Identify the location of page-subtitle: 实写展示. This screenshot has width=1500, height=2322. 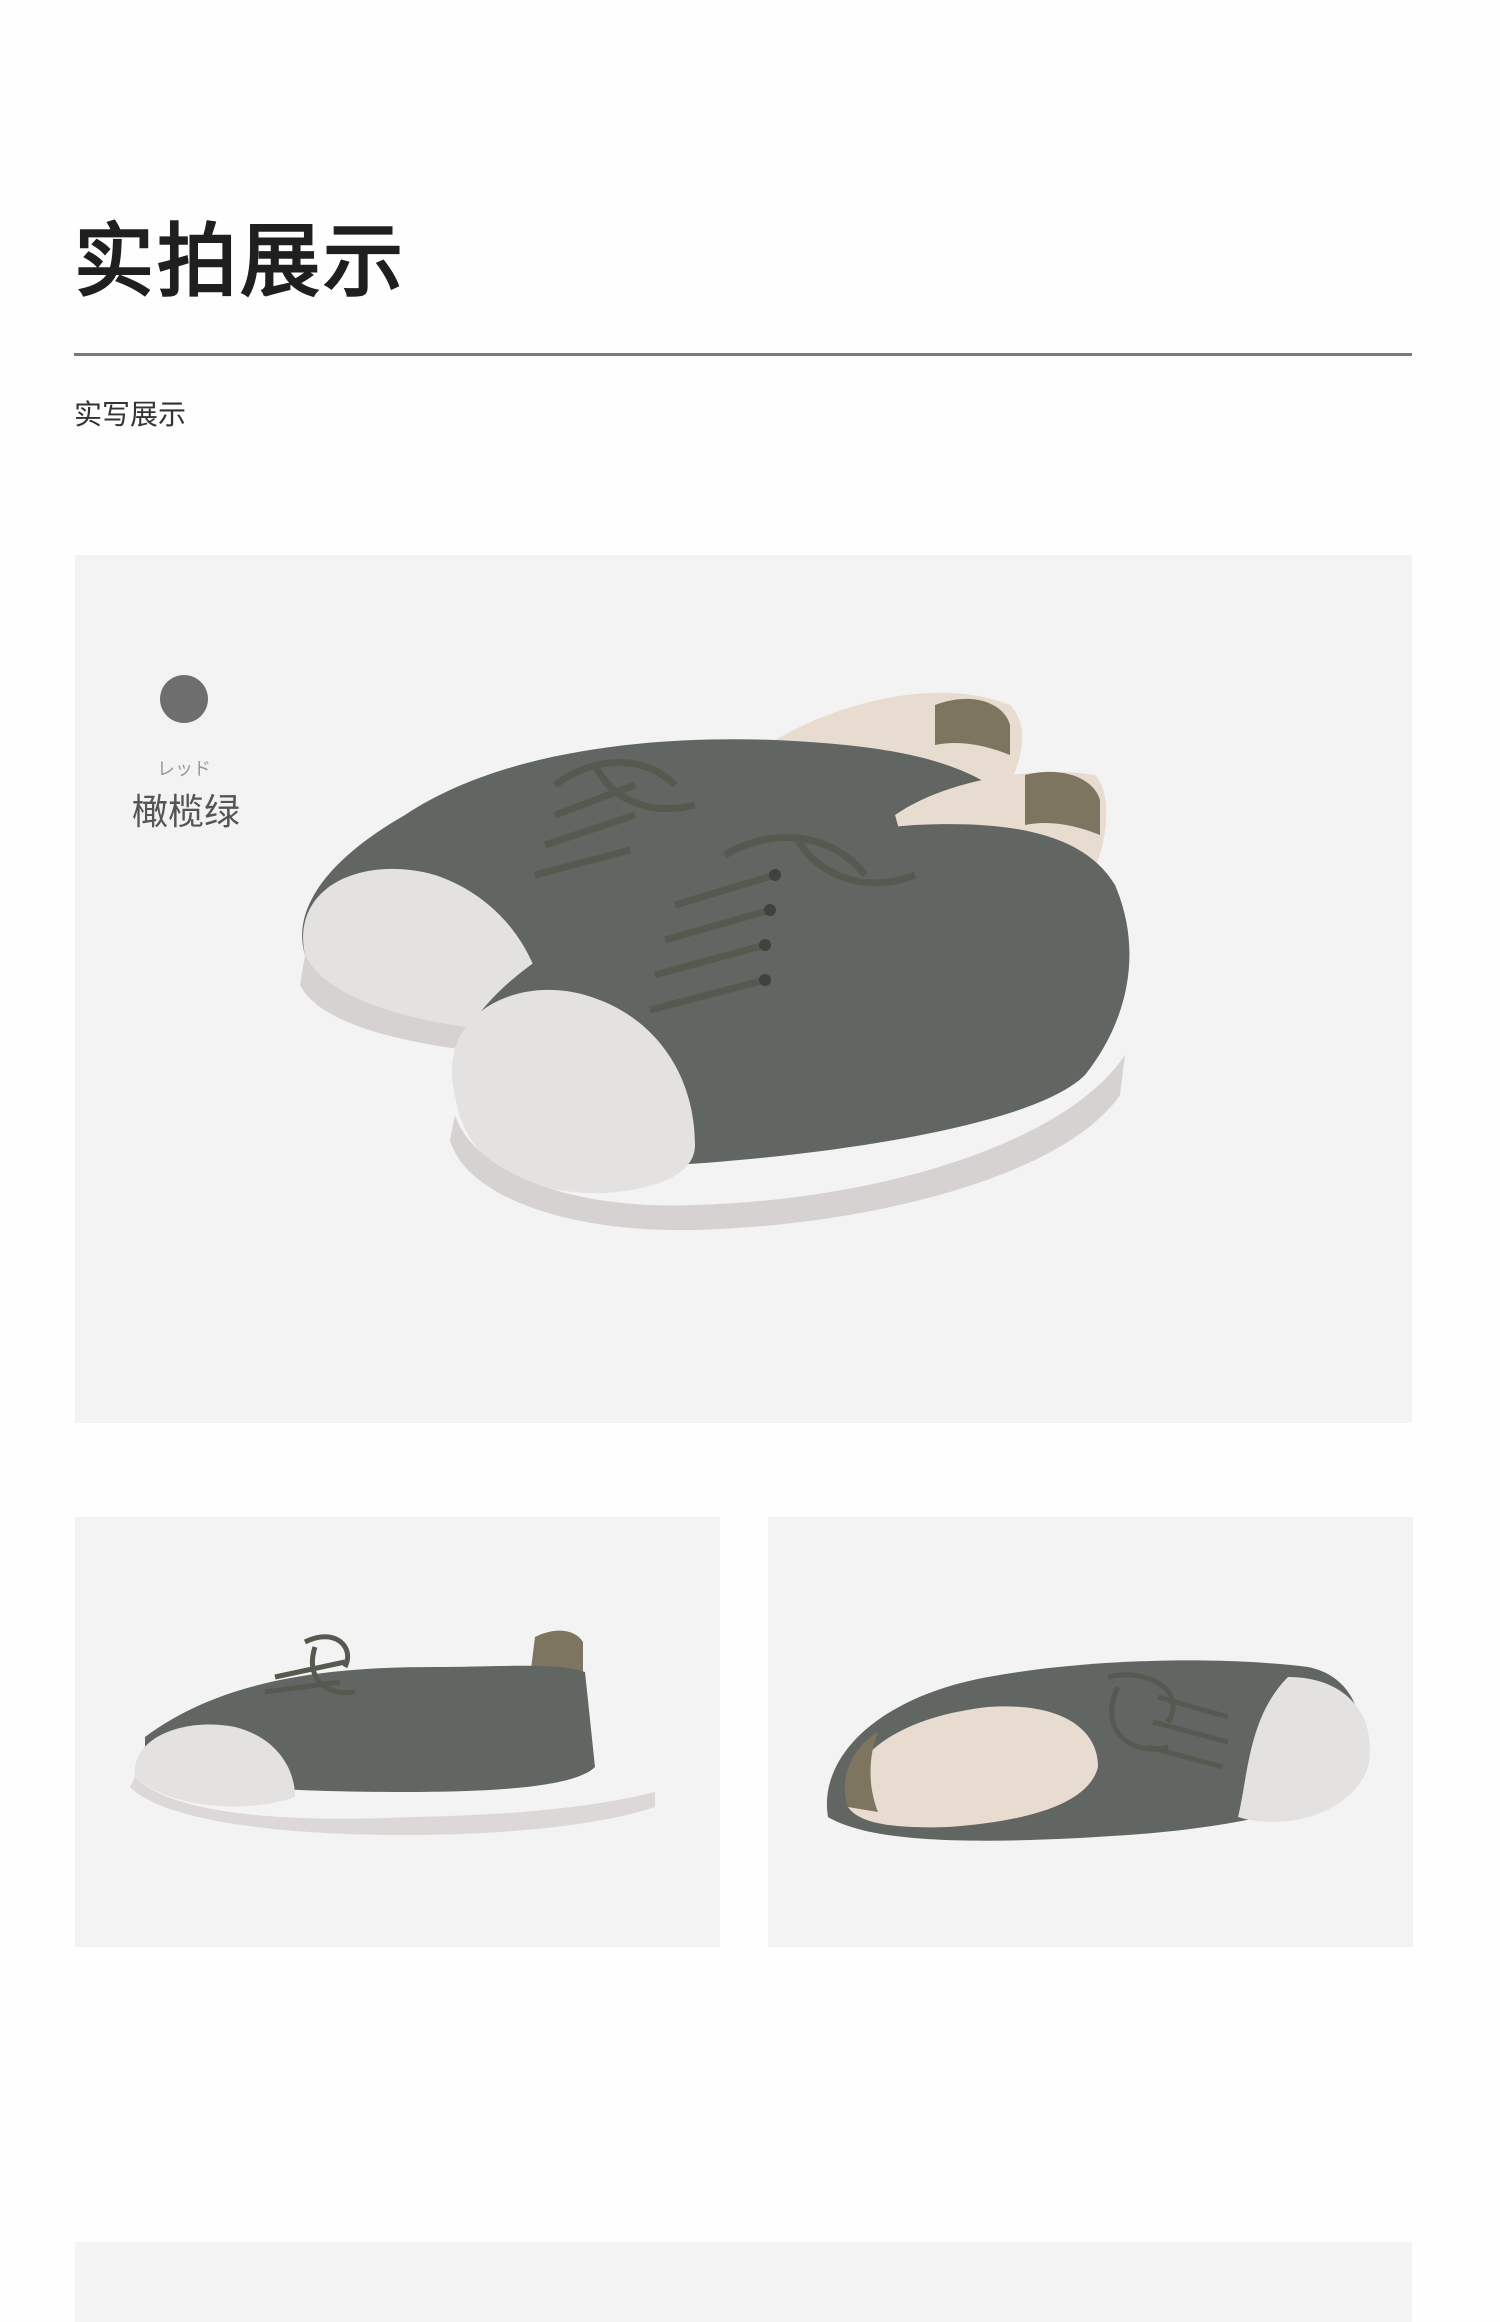
(130, 414).